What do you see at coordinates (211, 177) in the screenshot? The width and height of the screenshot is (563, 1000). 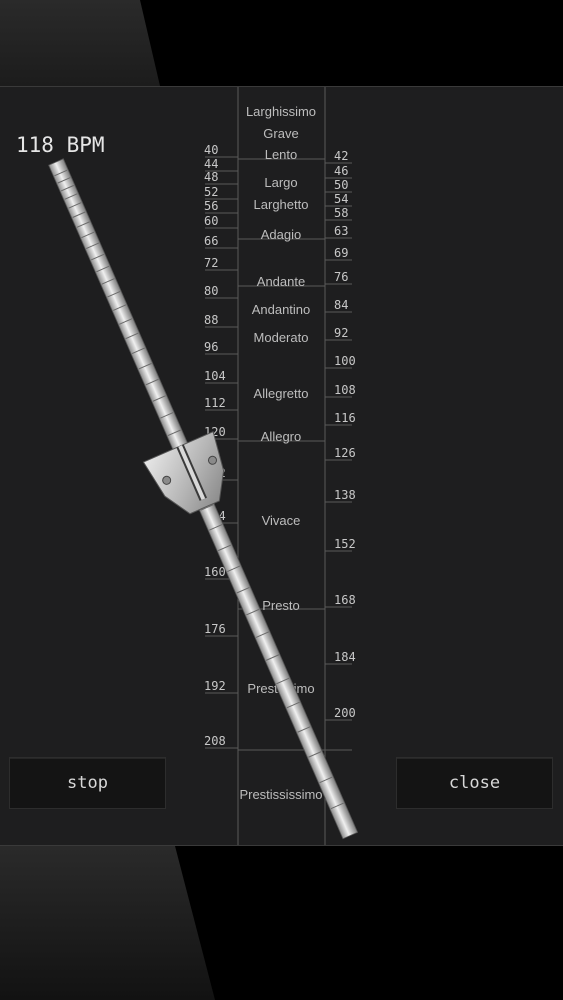 I see `left-bpm-label: 48` at bounding box center [211, 177].